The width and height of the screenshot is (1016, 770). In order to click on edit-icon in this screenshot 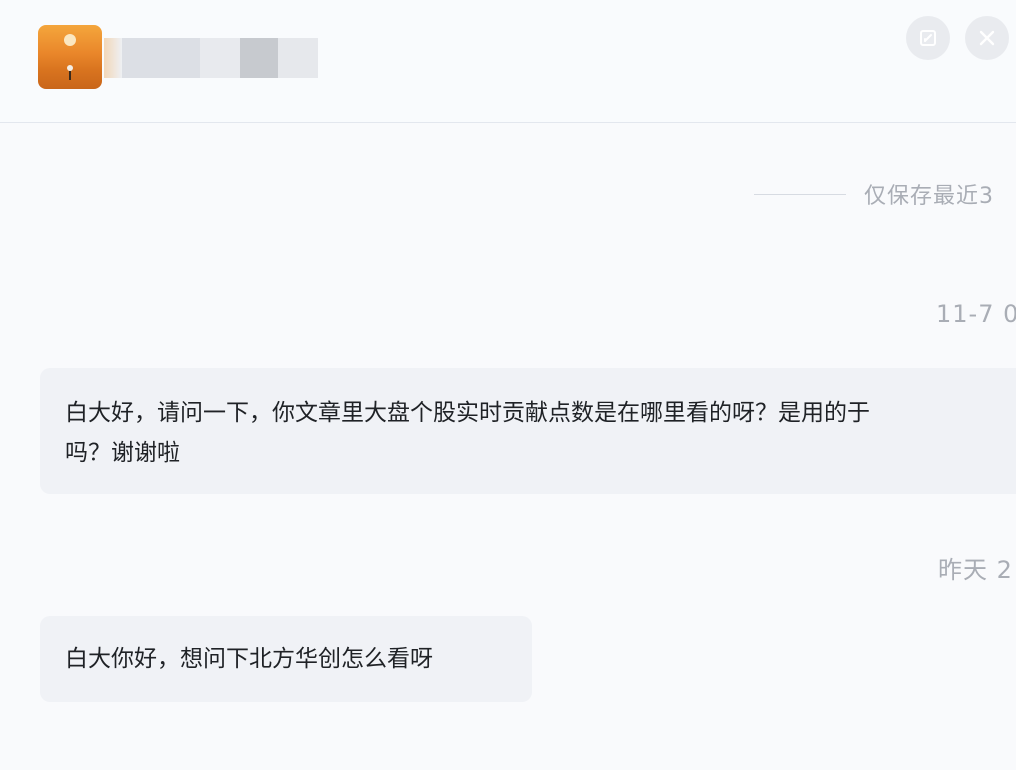, I will do `click(928, 38)`.